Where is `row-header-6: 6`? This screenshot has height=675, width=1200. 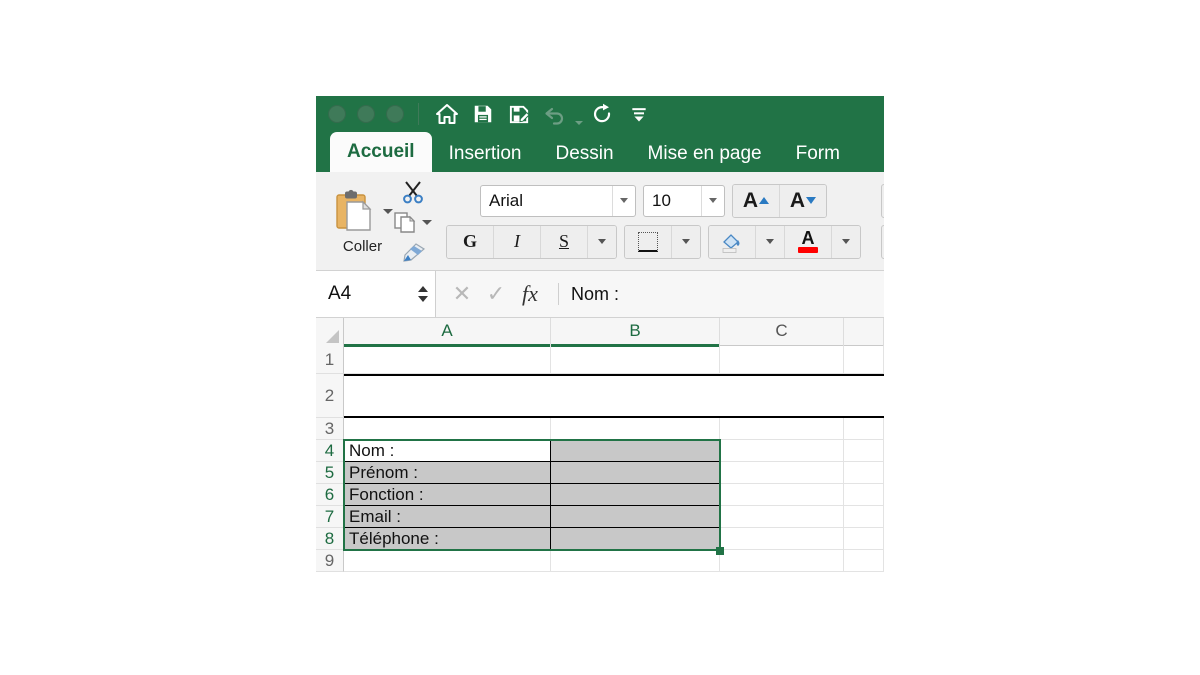 row-header-6: 6 is located at coordinates (330, 495).